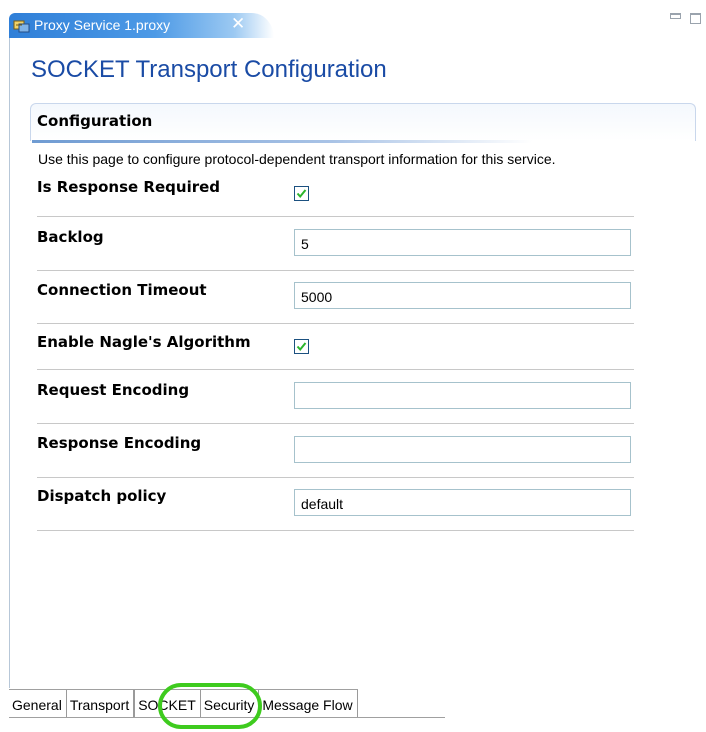 This screenshot has width=706, height=732. I want to click on request-encoding-input, so click(462, 395).